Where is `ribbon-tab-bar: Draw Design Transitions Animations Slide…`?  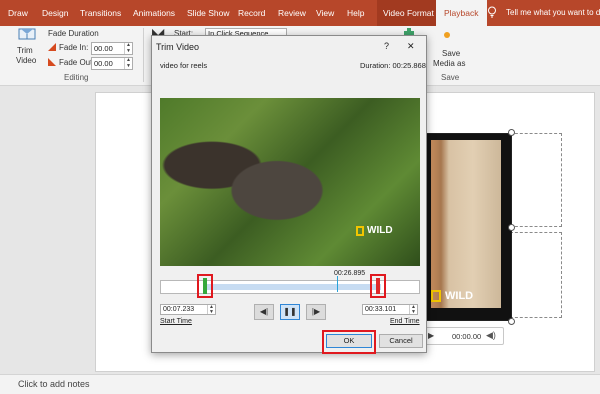
ribbon-tab-bar: Draw Design Transitions Animations Slide… is located at coordinates (300, 13).